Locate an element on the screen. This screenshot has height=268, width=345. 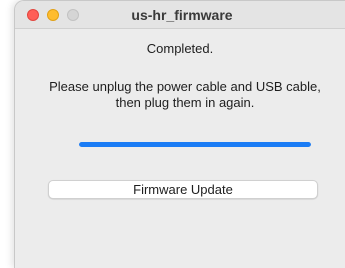
window-title: us-hr_firmware is located at coordinates (182, 15).